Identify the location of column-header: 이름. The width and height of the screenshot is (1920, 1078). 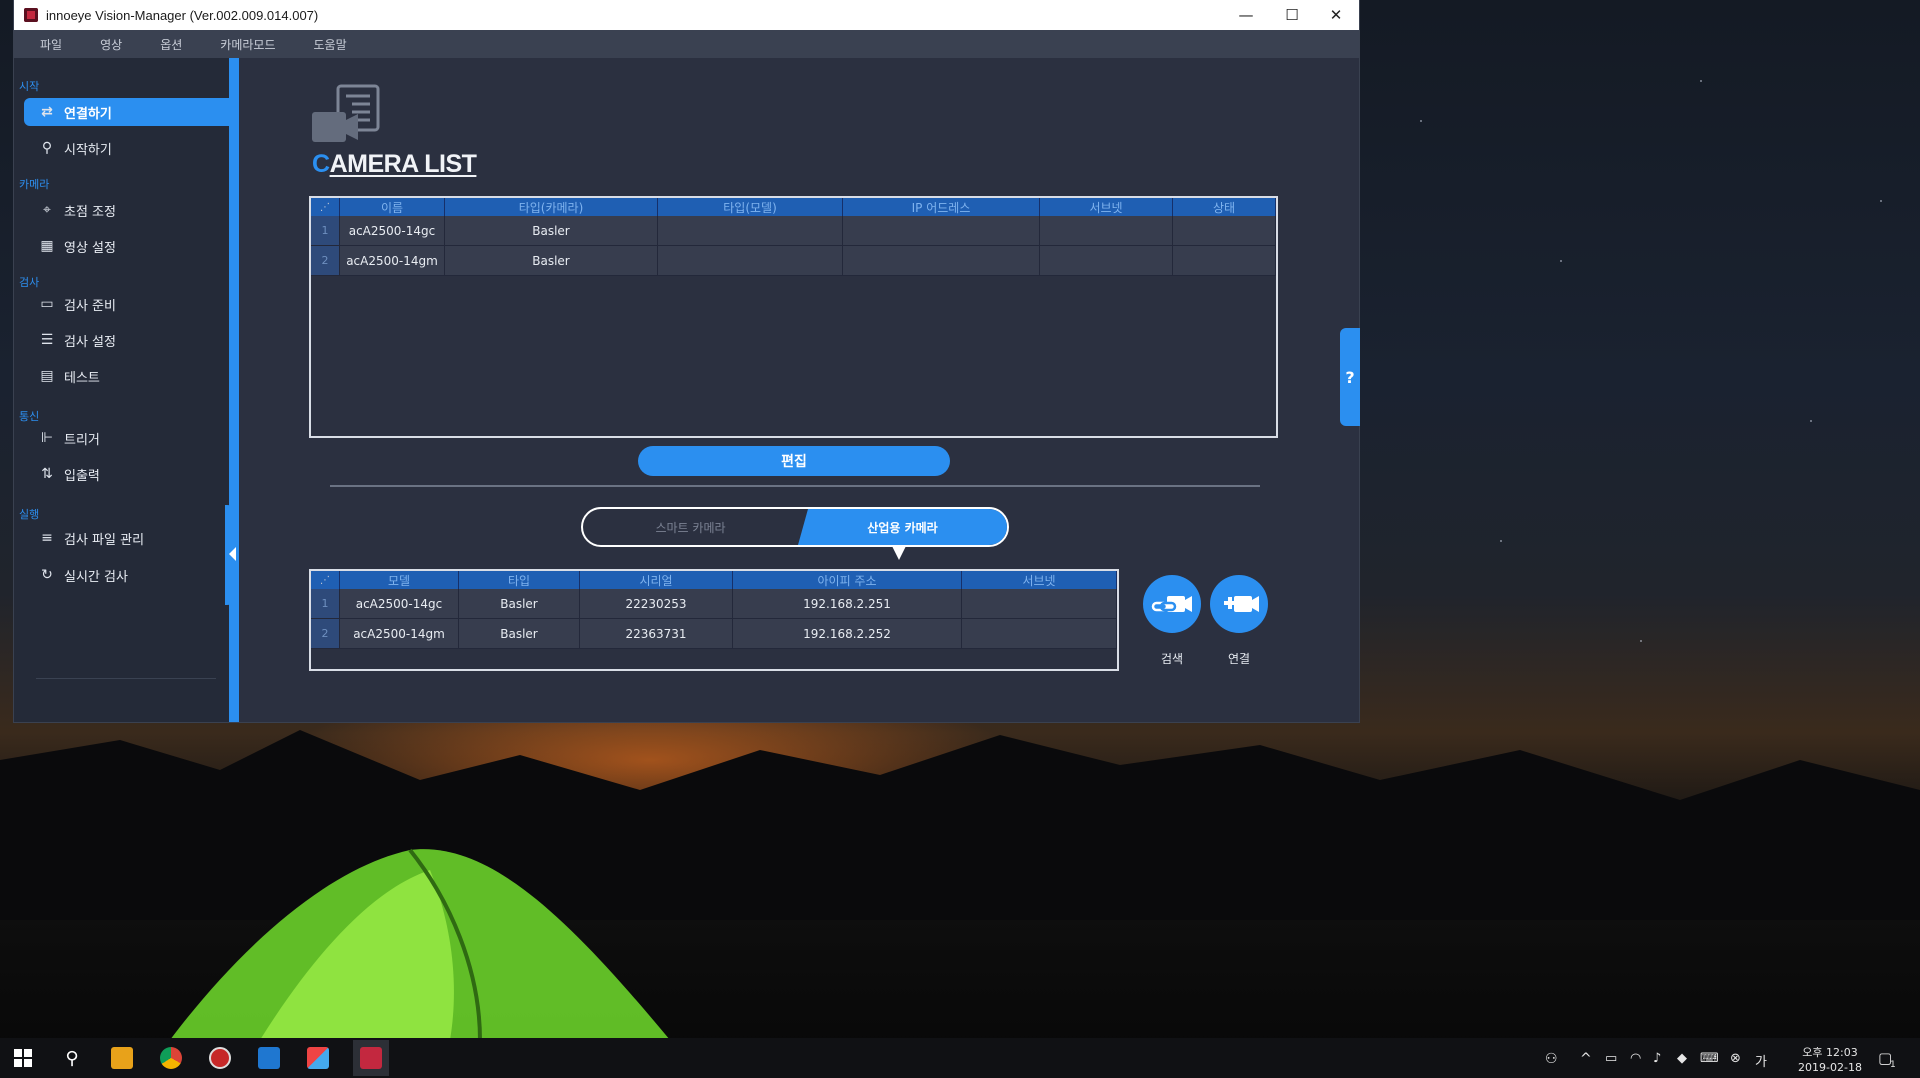
(392, 207).